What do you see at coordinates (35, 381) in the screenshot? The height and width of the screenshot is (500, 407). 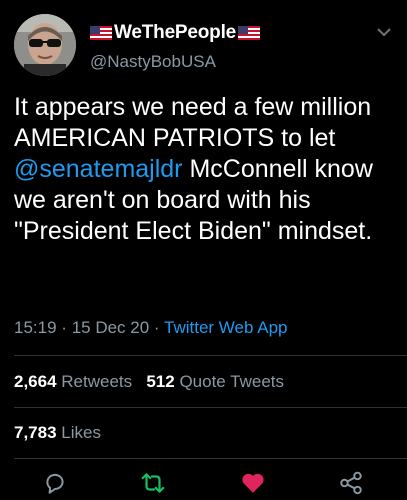 I see `retweets-count: 2,664` at bounding box center [35, 381].